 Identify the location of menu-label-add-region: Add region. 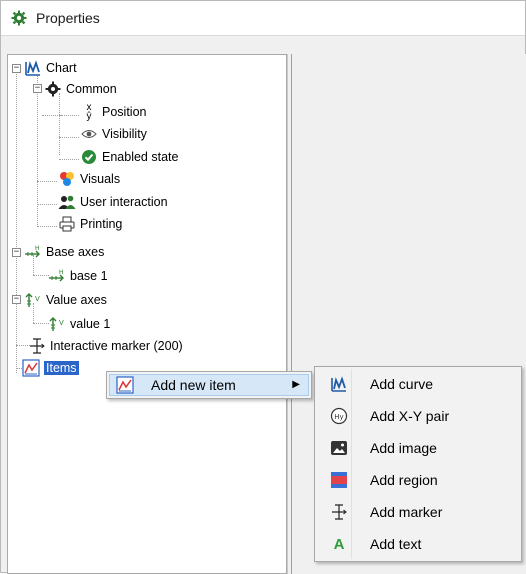
(404, 480).